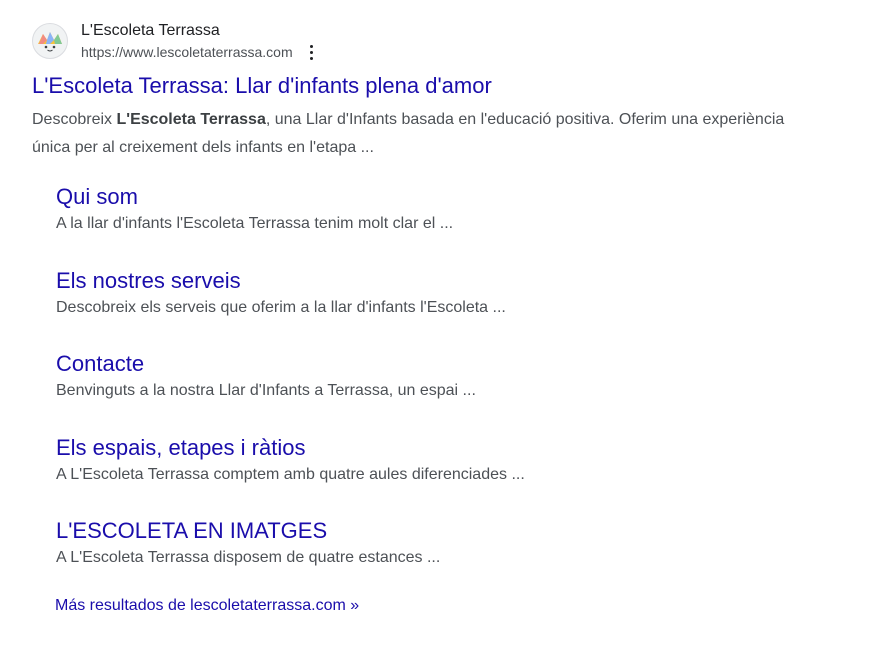 This screenshot has height=655, width=893. Describe the element at coordinates (312, 52) in the screenshot. I see `more-vert-icon` at that location.